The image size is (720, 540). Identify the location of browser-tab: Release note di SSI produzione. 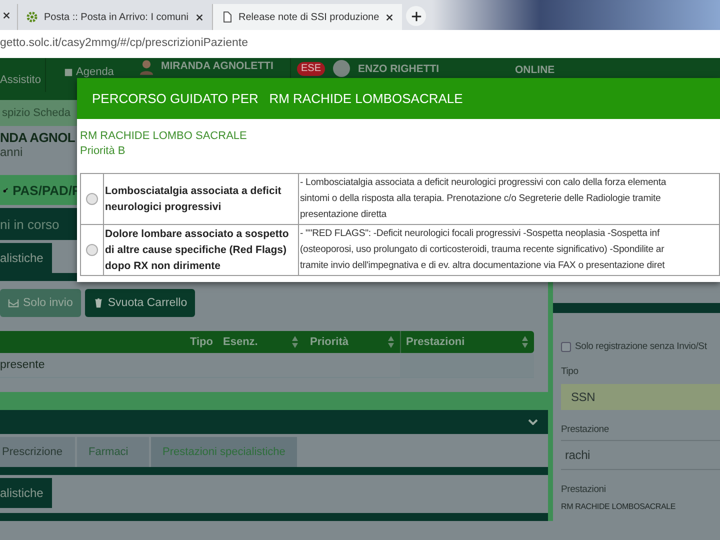
(307, 17).